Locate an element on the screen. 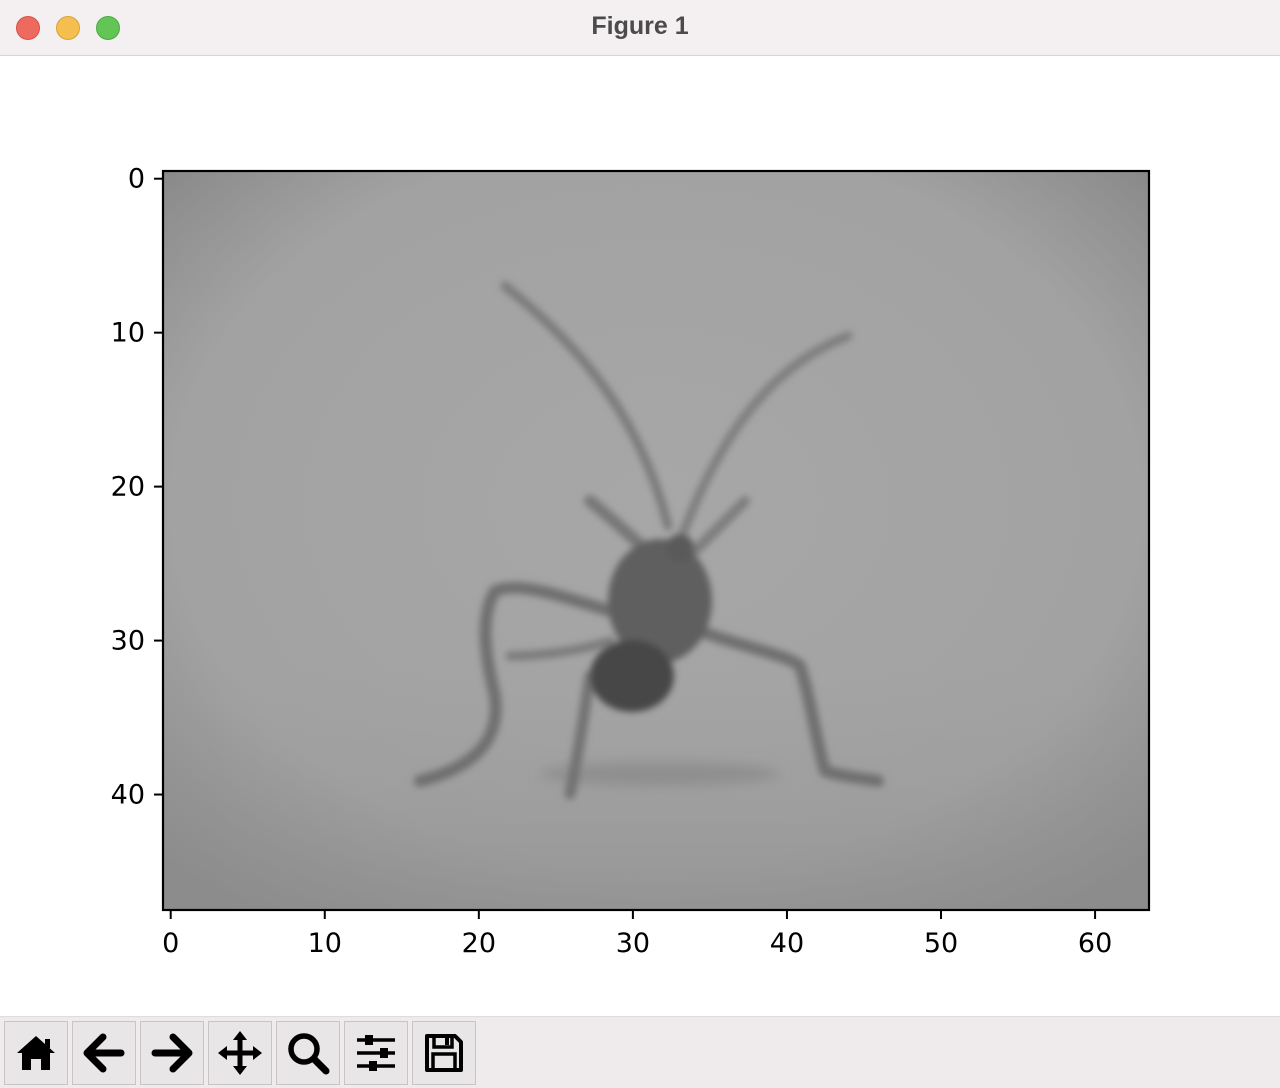 Image resolution: width=1280 pixels, height=1088 pixels. configure-subplots-button is located at coordinates (376, 1053).